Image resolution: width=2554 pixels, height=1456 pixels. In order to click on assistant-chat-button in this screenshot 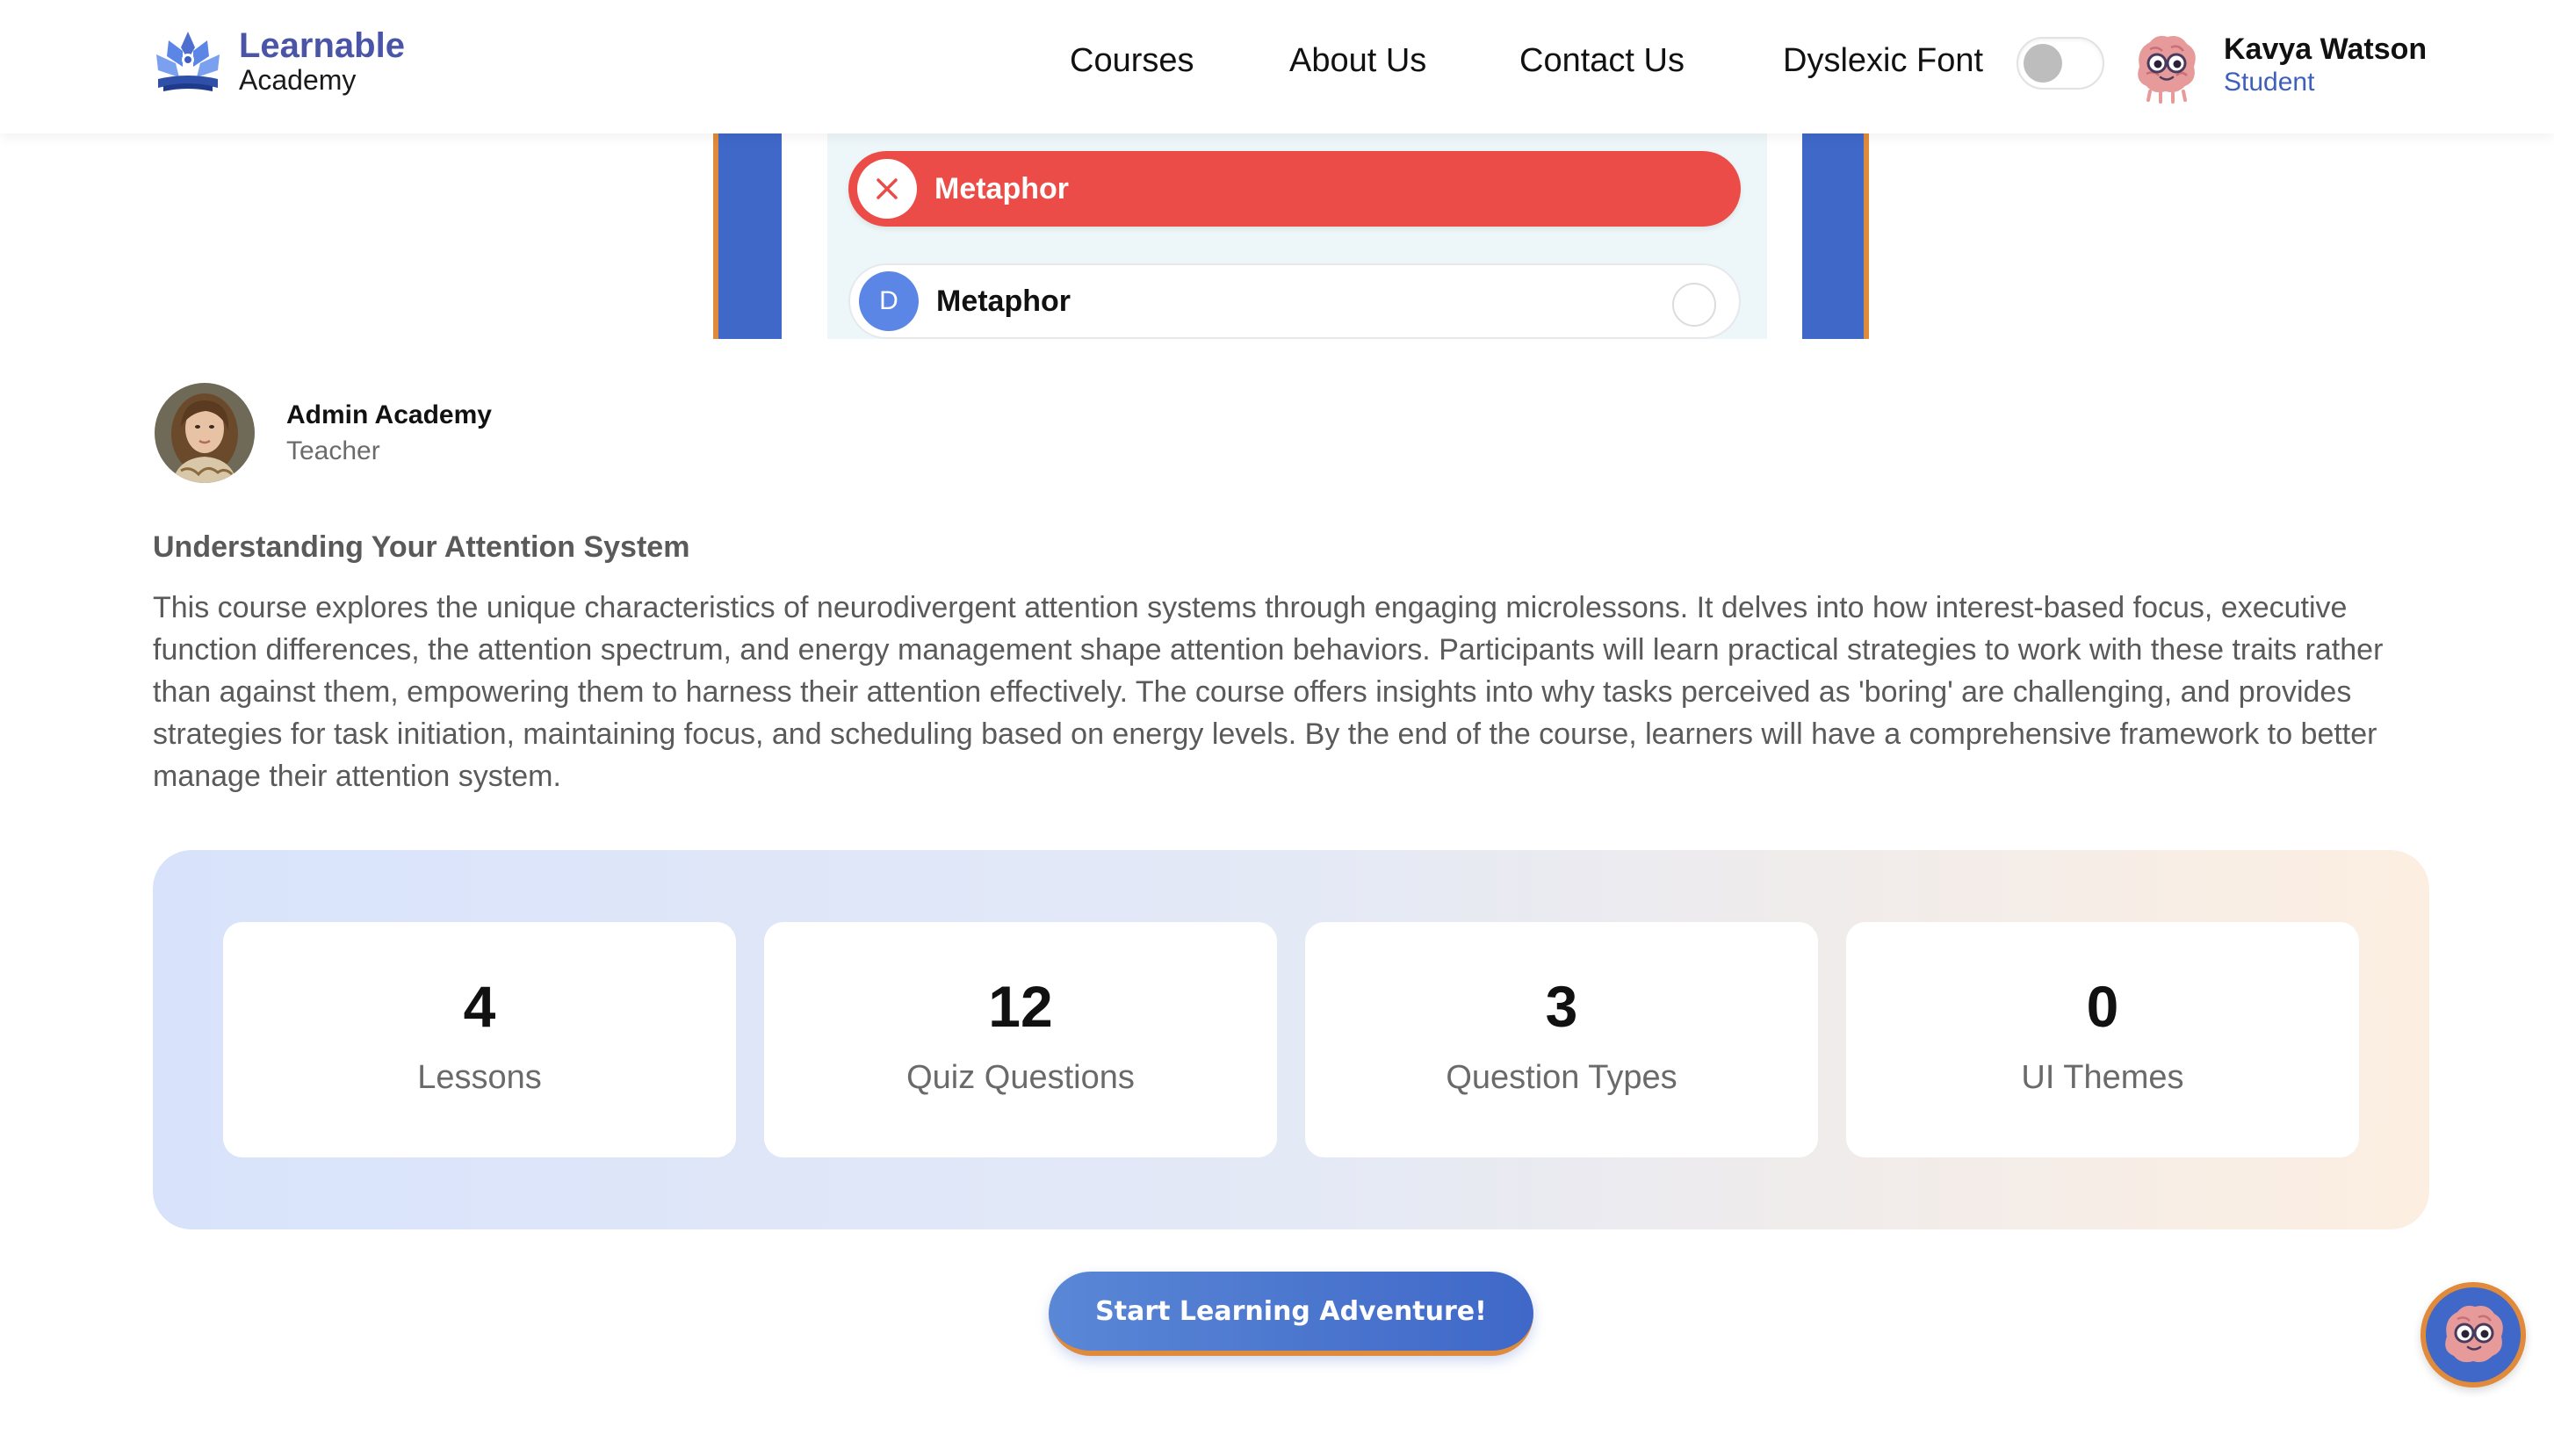, I will do `click(2473, 1335)`.